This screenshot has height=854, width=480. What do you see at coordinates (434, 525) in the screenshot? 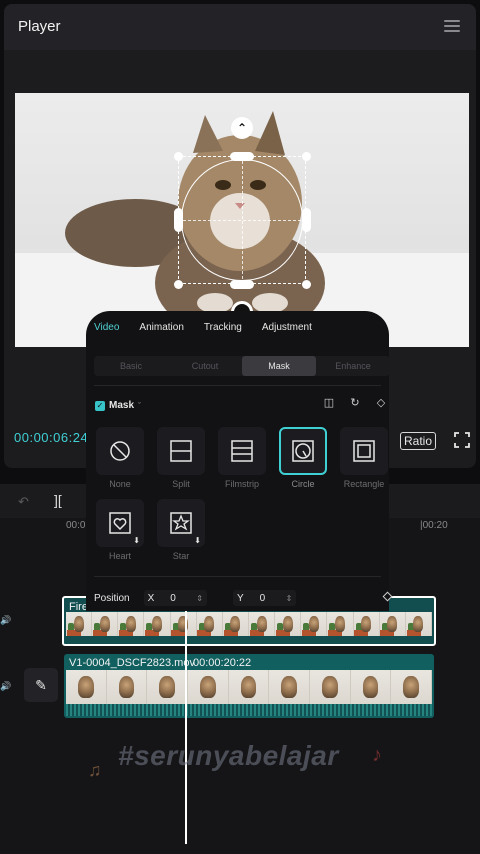
I see `ruler-end: |00:20` at bounding box center [434, 525].